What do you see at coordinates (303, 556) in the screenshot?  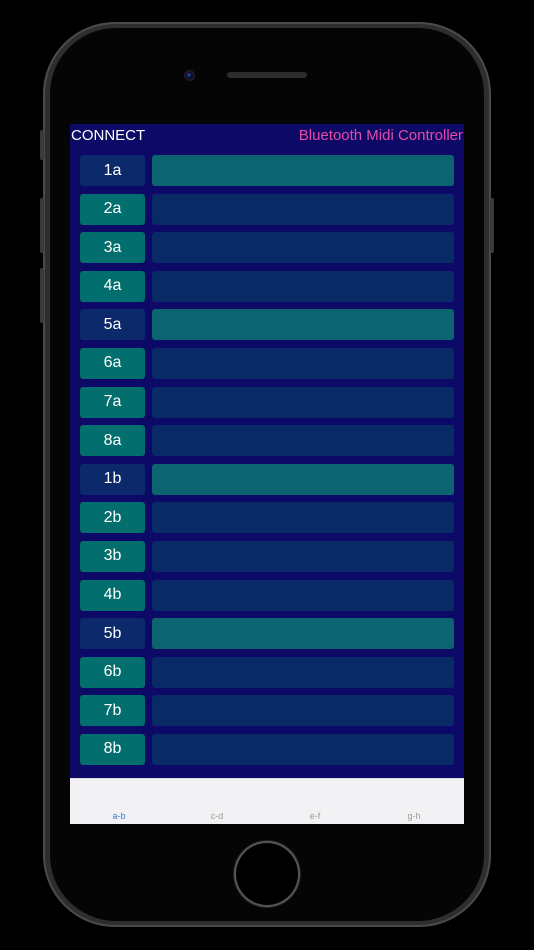 I see `control-slider-3b` at bounding box center [303, 556].